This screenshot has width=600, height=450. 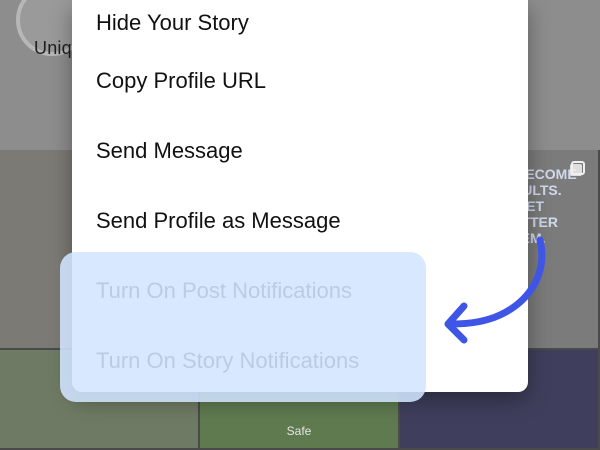 What do you see at coordinates (300, 23) in the screenshot?
I see `menu-item-hide-your-story: Hide Your Story` at bounding box center [300, 23].